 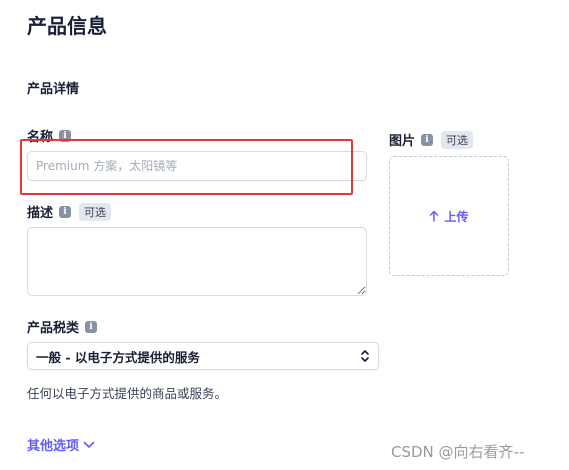 I want to click on watermark: CSDN @向右看齐--, so click(x=458, y=452).